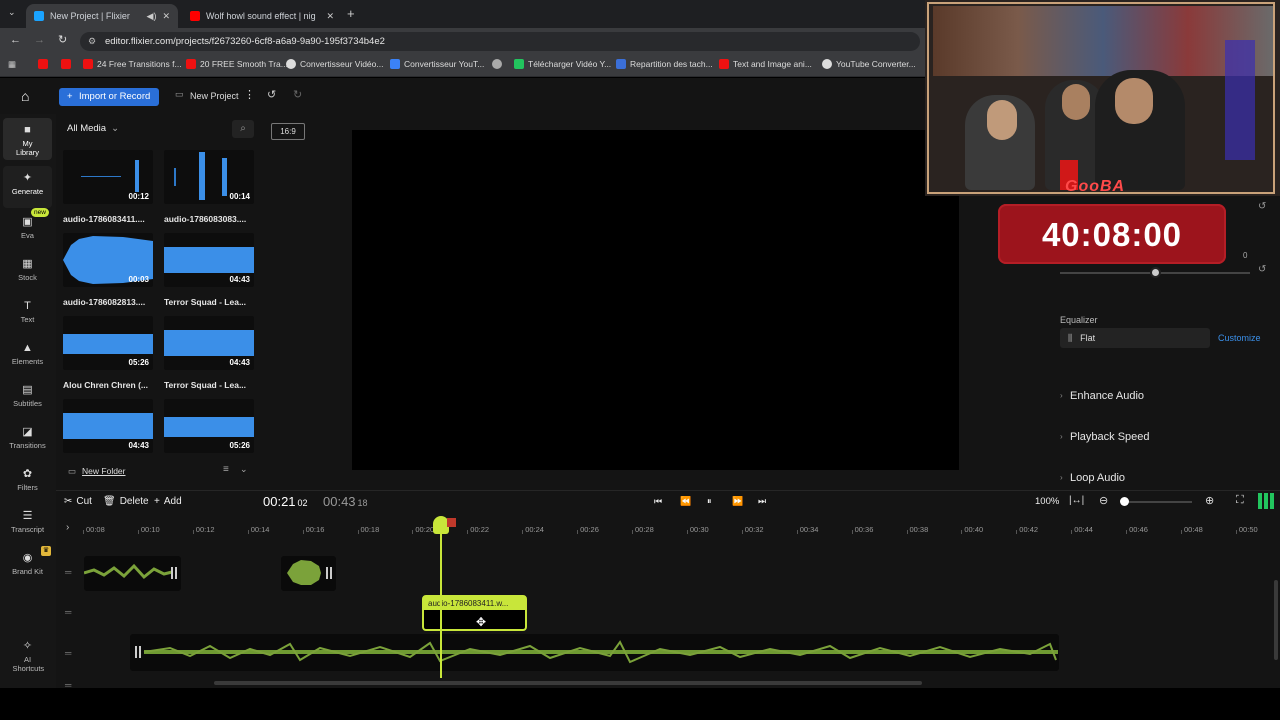  I want to click on zoom-in-icon: ⊕, so click(1209, 500).